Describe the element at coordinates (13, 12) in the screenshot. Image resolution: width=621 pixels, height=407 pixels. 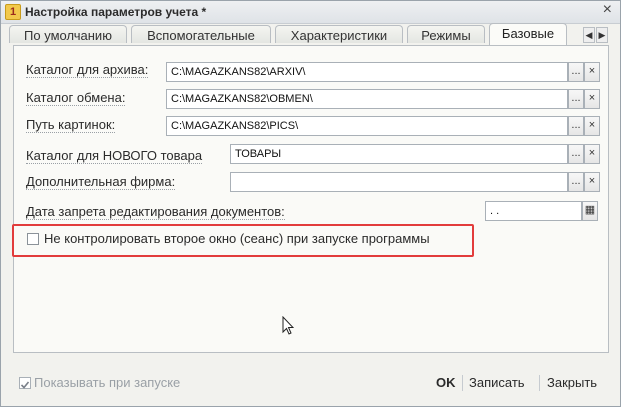
I see `app-icon: 1` at that location.